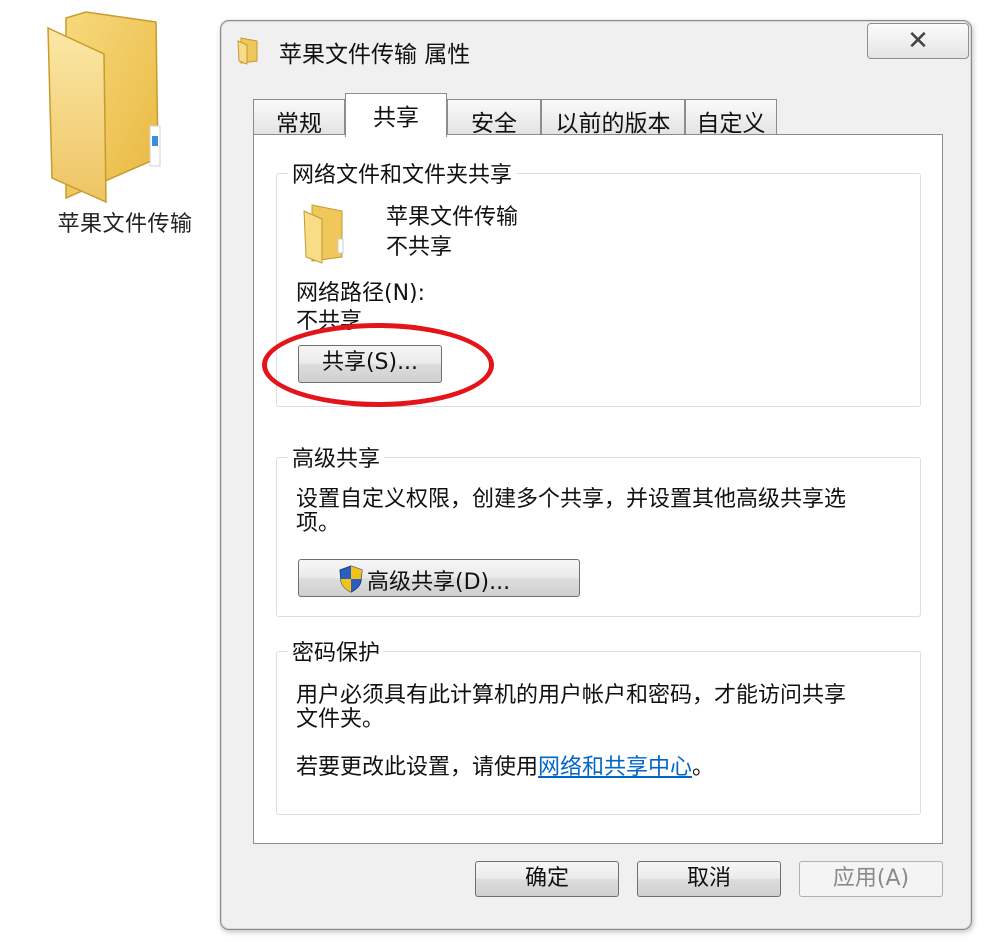 This screenshot has width=998, height=942. I want to click on tab-customize: 自定义, so click(731, 118).